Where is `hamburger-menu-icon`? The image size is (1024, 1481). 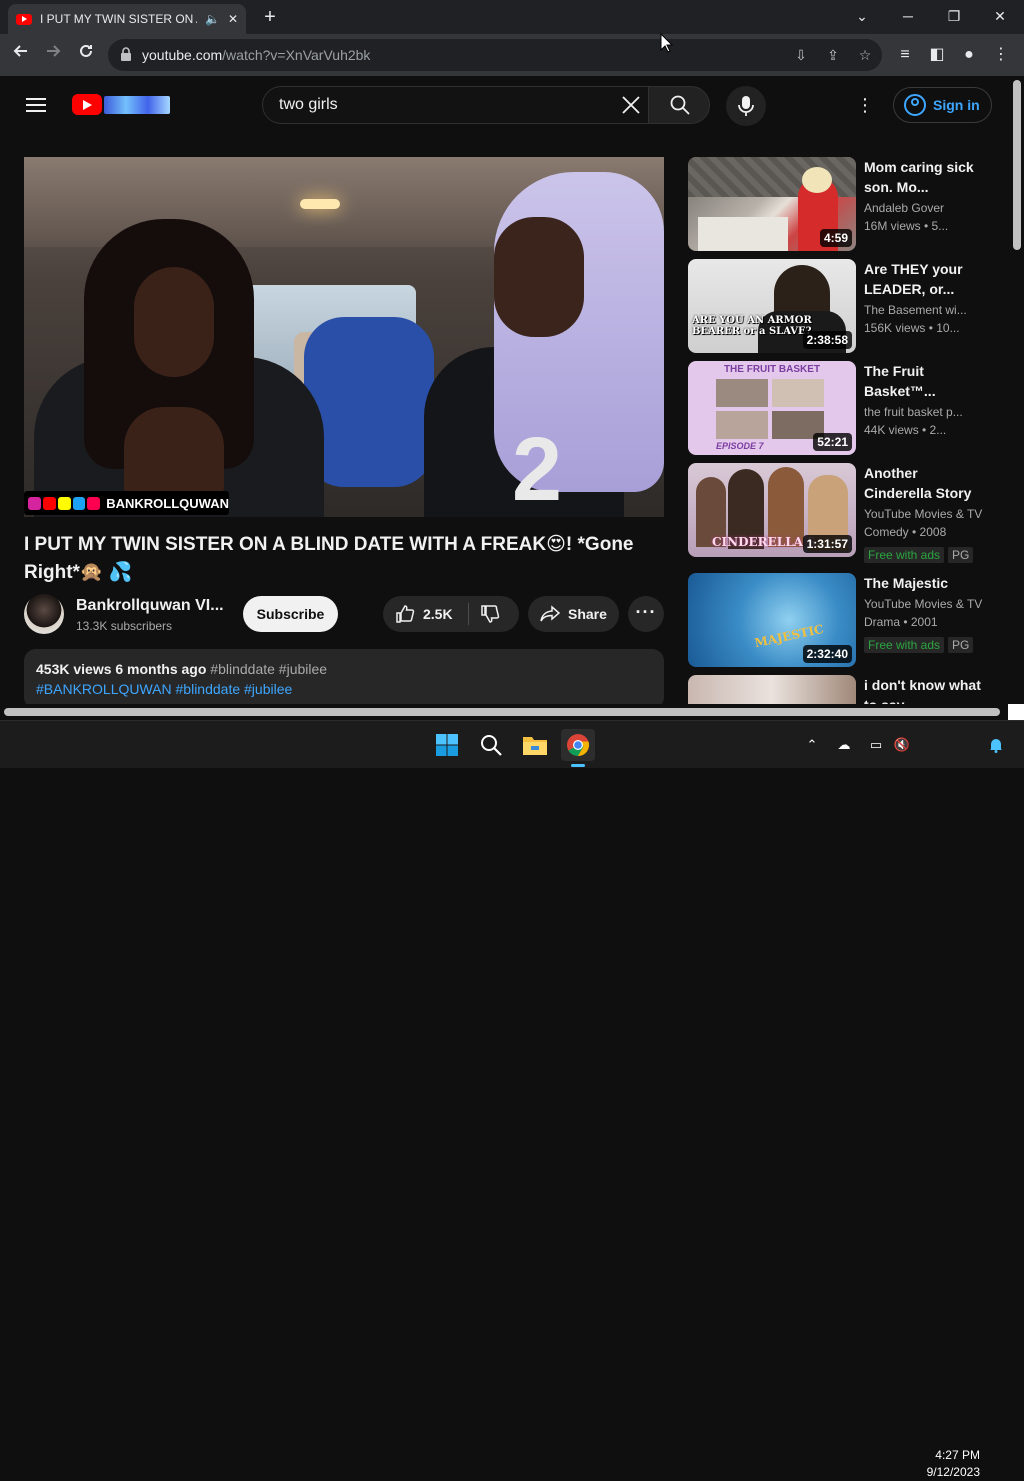 hamburger-menu-icon is located at coordinates (36, 105).